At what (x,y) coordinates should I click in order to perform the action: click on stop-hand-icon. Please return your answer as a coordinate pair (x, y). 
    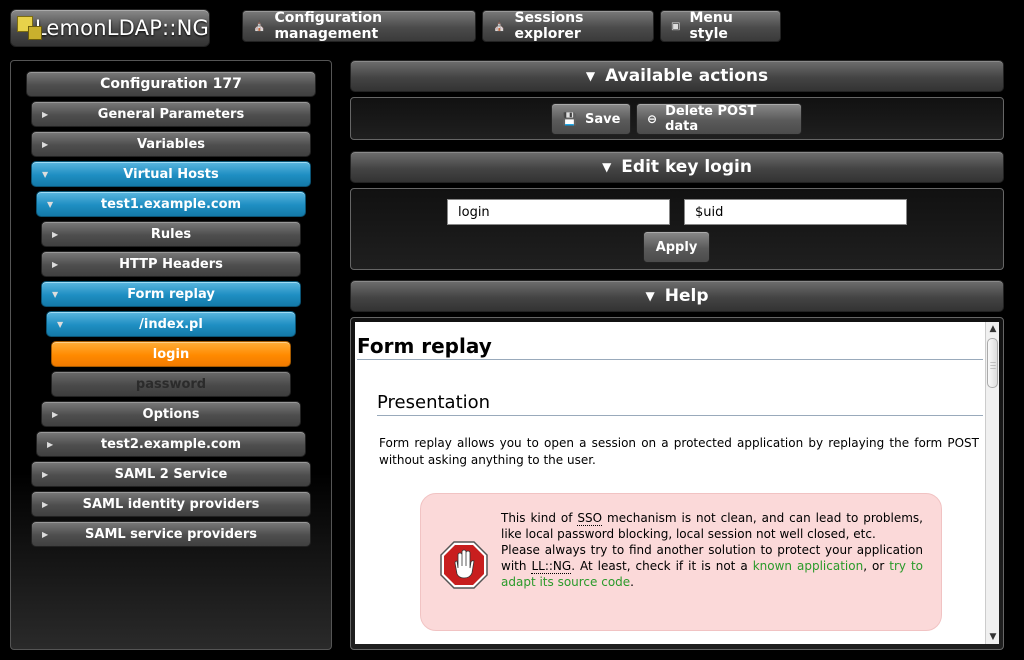
    Looking at the image, I should click on (464, 565).